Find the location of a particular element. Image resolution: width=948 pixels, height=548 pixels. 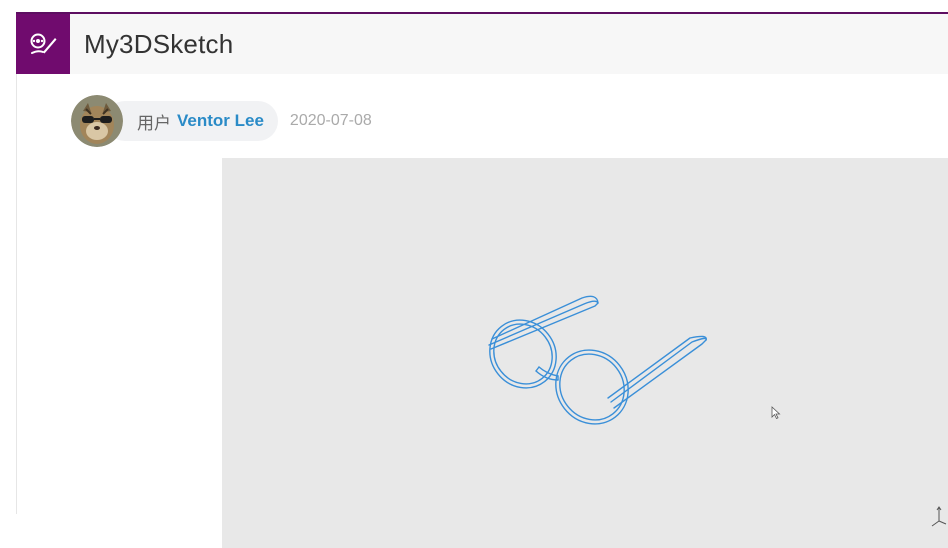

app-logo is located at coordinates (43, 44).